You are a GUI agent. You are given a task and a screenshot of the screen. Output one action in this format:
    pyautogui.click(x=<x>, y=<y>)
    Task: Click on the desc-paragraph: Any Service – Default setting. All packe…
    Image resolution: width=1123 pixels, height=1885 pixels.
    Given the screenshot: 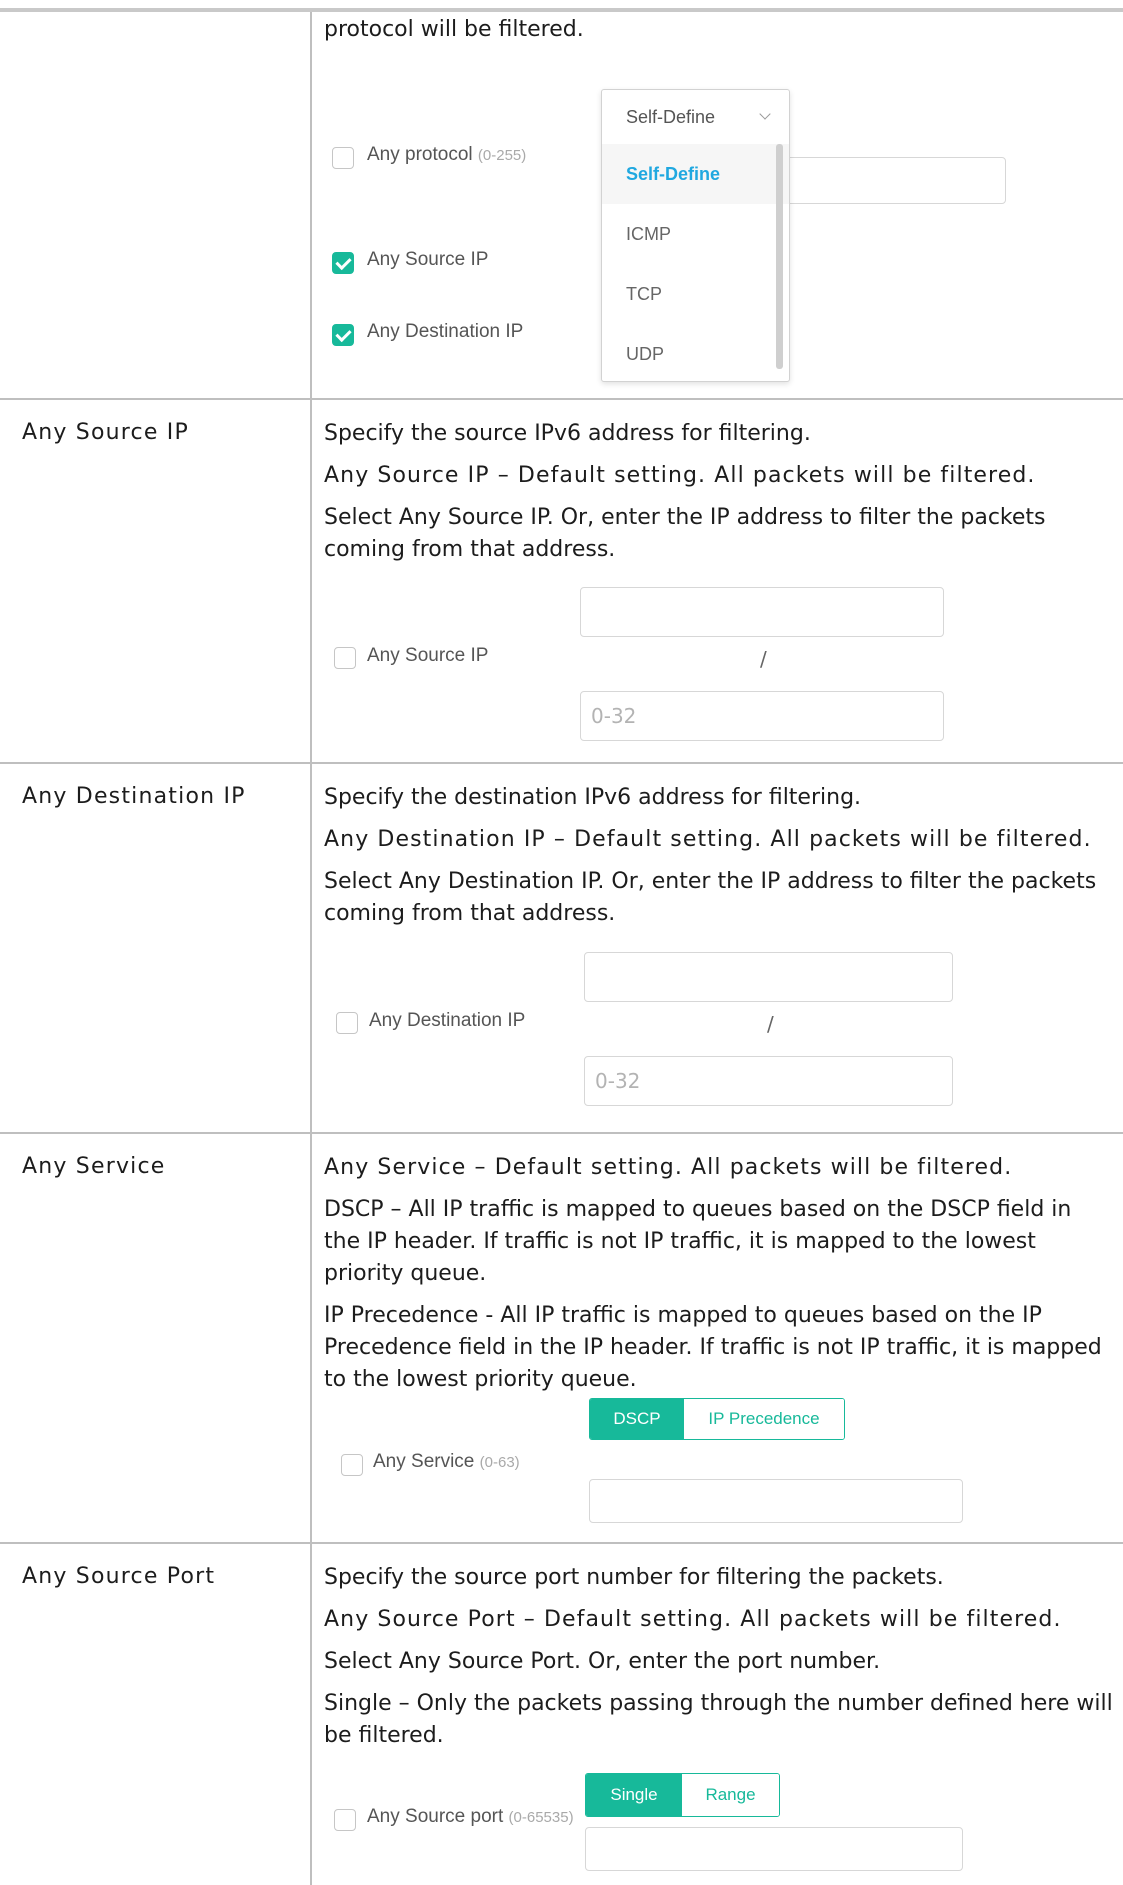 What is the action you would take?
    pyautogui.click(x=668, y=1167)
    